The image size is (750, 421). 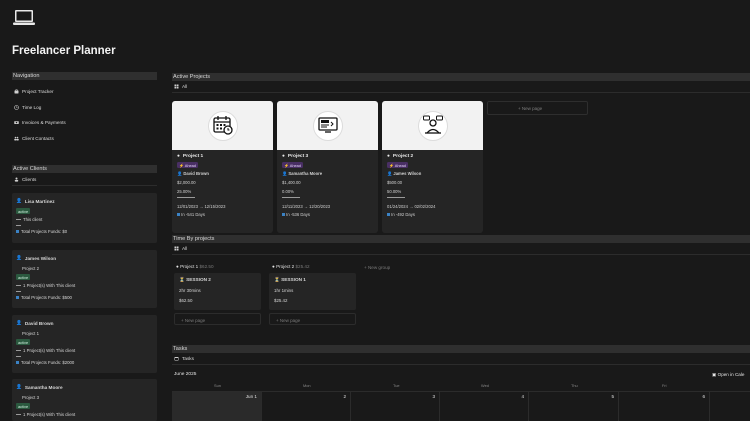 I want to click on active-projects-section: Active Projects All, so click(x=461, y=83).